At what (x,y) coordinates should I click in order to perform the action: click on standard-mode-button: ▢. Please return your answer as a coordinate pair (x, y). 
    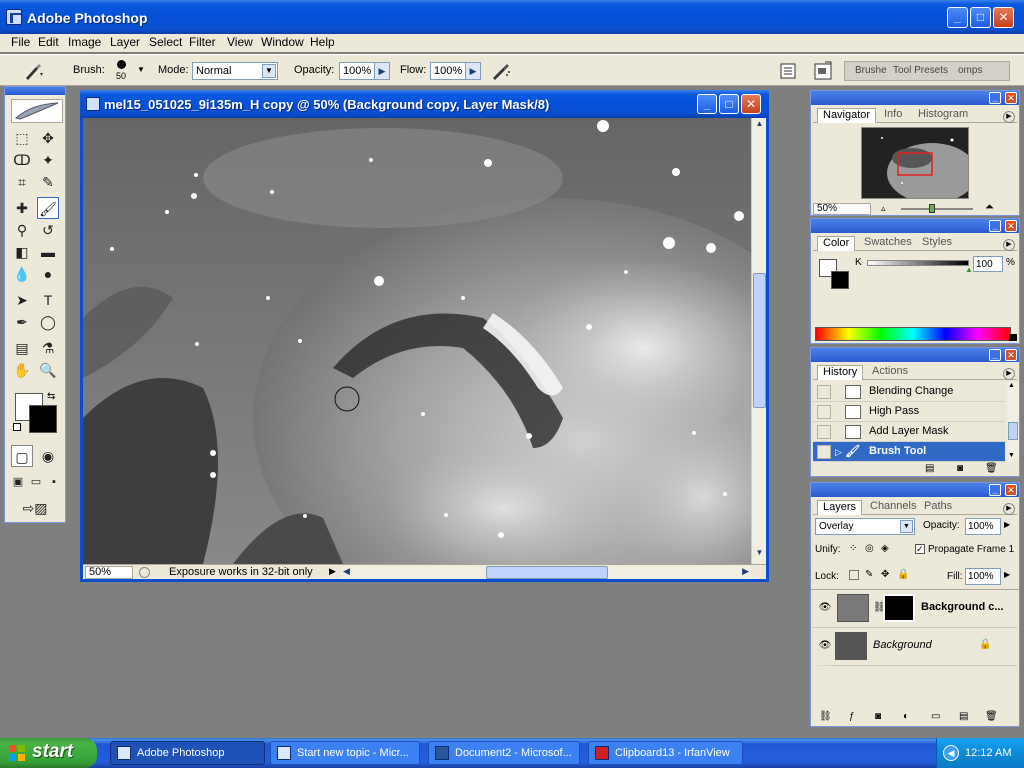
    Looking at the image, I should click on (22, 456).